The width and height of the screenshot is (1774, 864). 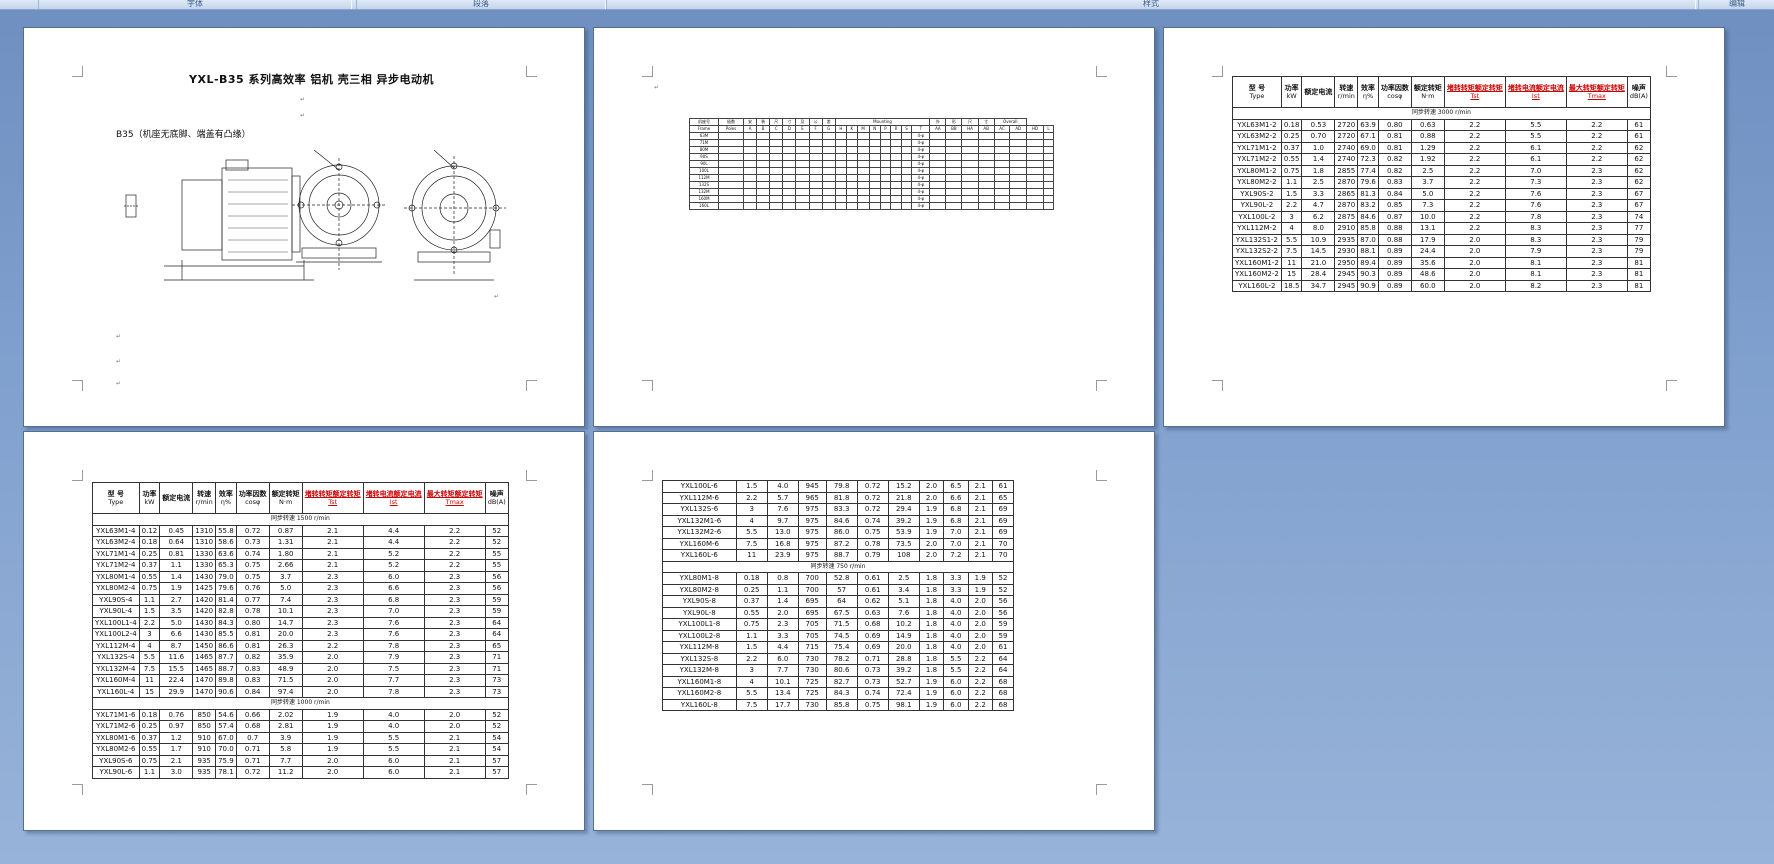 What do you see at coordinates (1394, 239) in the screenshot?
I see `table-cell: 0.88` at bounding box center [1394, 239].